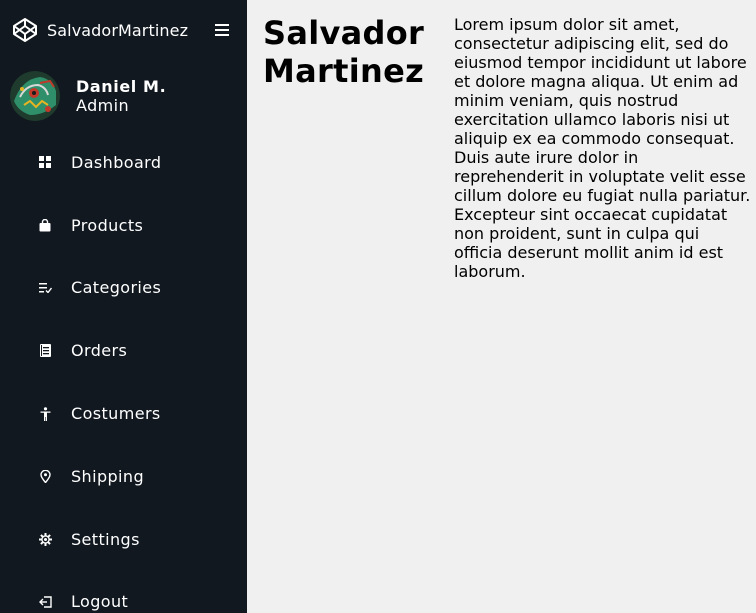  I want to click on profile-role: Admin, so click(102, 105).